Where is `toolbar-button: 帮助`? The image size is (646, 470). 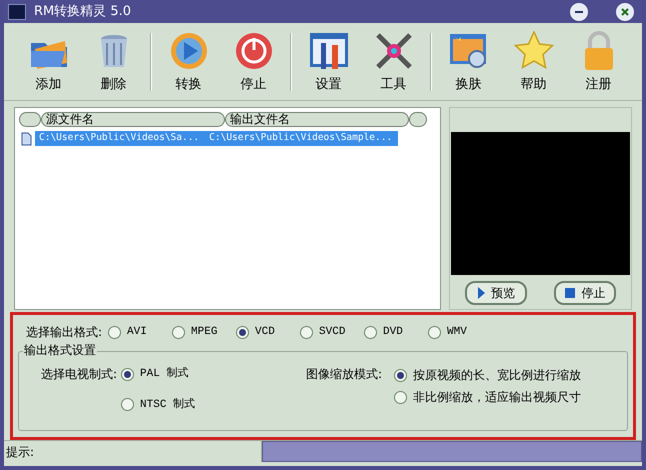
toolbar-button: 帮助 is located at coordinates (533, 62).